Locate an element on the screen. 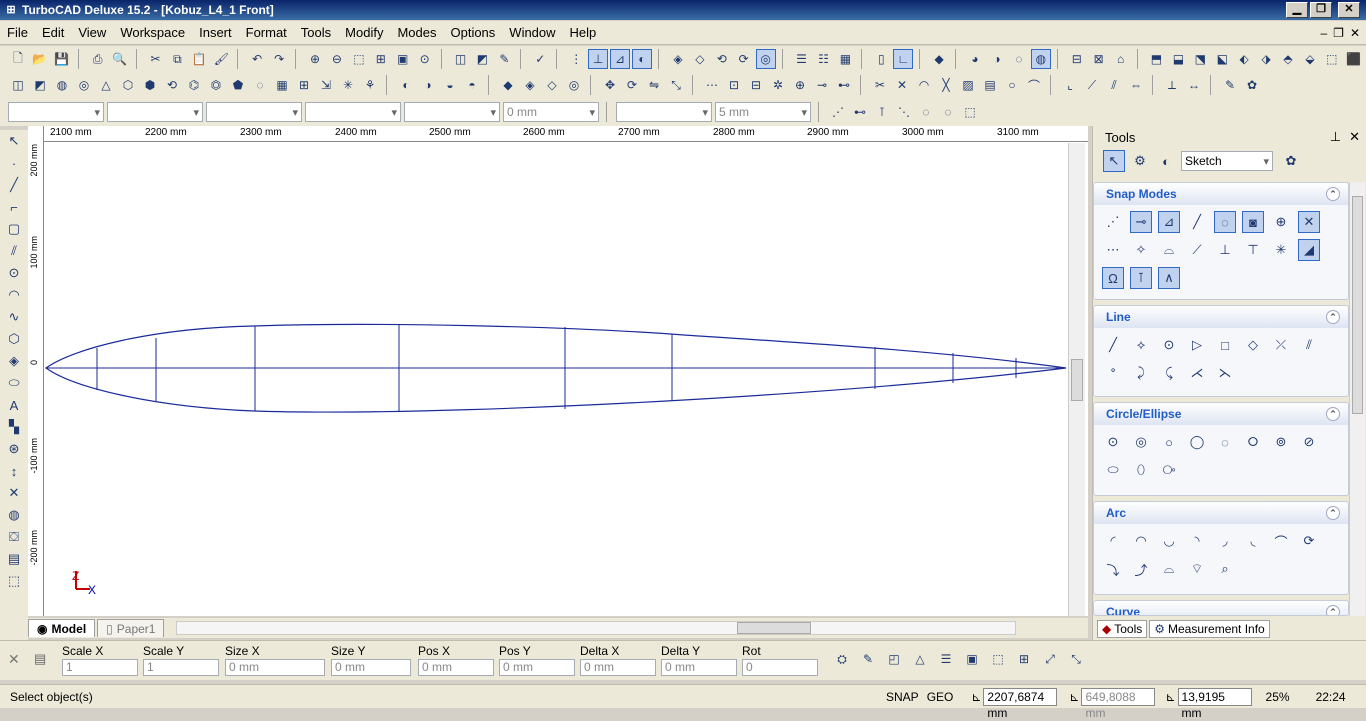 This screenshot has height=721, width=1366. snap-magnet-icon: Ω is located at coordinates (1113, 278).